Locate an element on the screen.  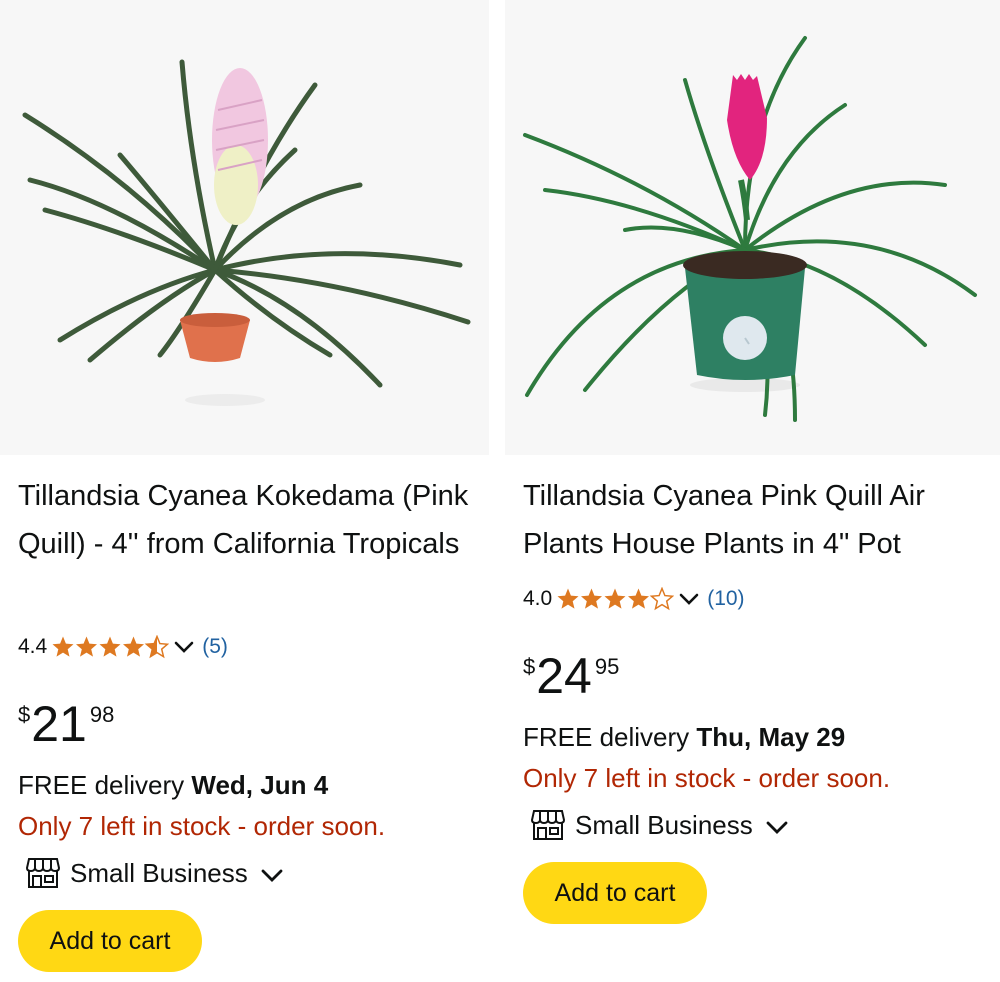
delivery-info: FREE delivery Thu, May 29 is located at coordinates (684, 737).